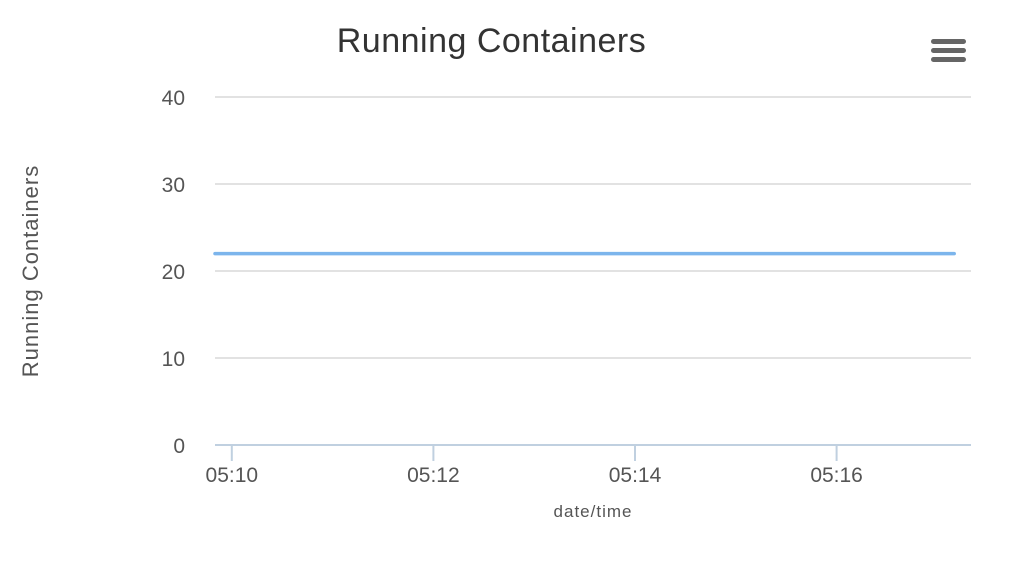  Describe the element at coordinates (232, 475) in the screenshot. I see `x-tick-label: 05:10` at that location.